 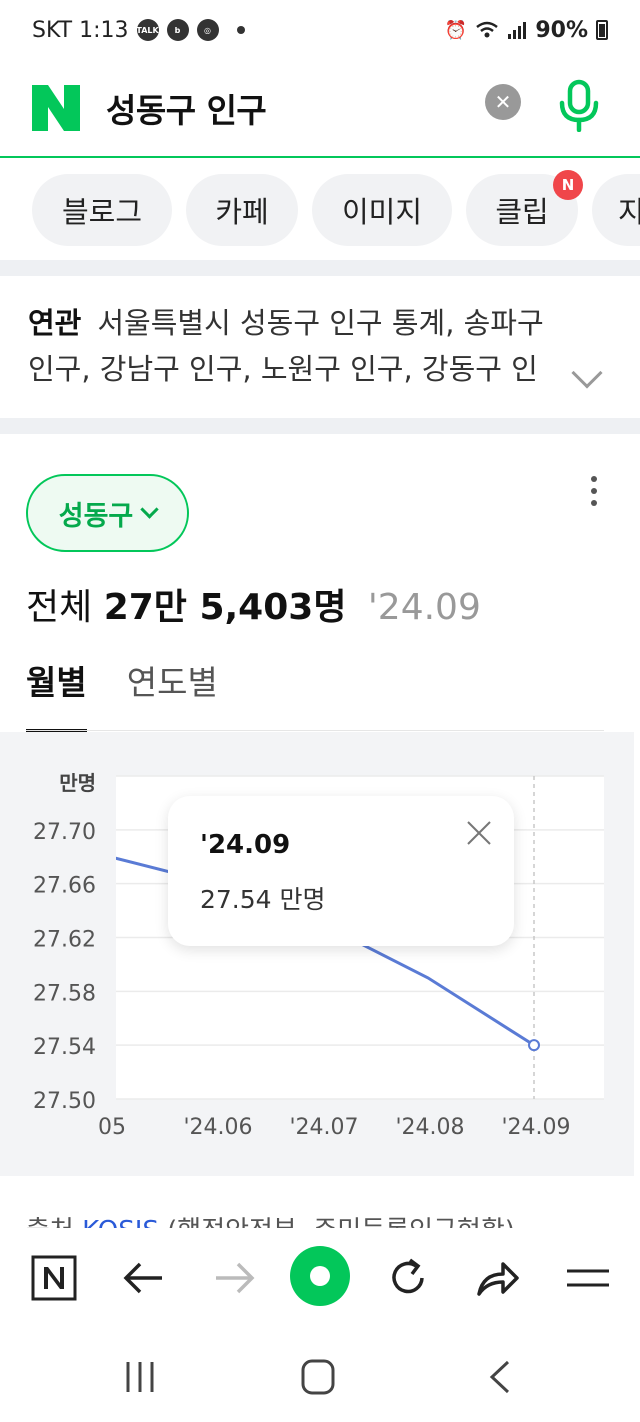 I want to click on back-nav-icon, so click(x=500, y=1377).